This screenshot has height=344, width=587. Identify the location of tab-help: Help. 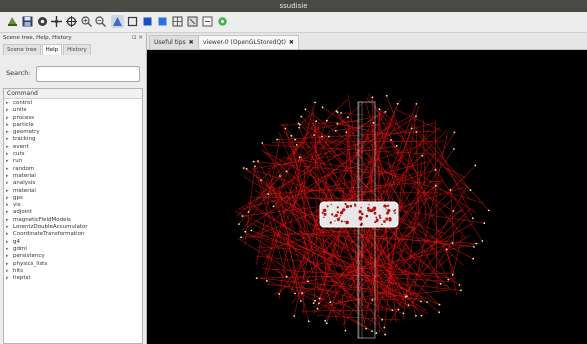
(52, 49).